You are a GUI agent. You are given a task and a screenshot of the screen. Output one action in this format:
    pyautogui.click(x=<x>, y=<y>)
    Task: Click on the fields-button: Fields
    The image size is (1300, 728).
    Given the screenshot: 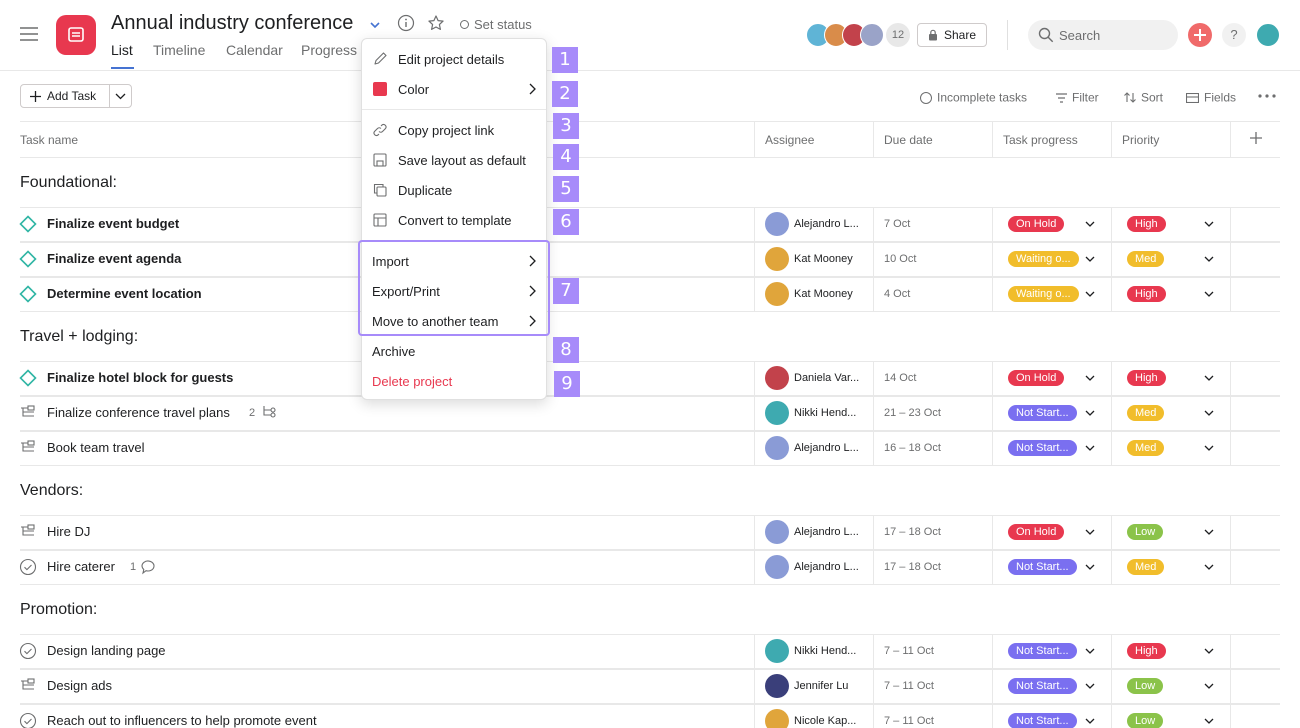 What is the action you would take?
    pyautogui.click(x=1211, y=97)
    